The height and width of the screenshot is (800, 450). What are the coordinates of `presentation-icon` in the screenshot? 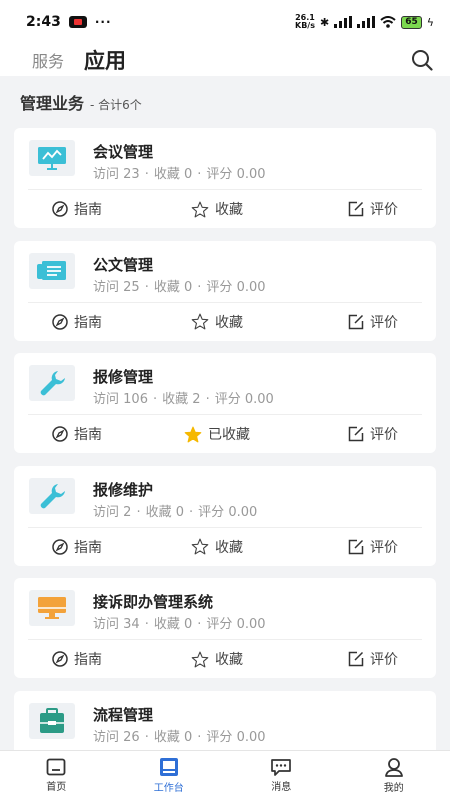 It's located at (52, 158).